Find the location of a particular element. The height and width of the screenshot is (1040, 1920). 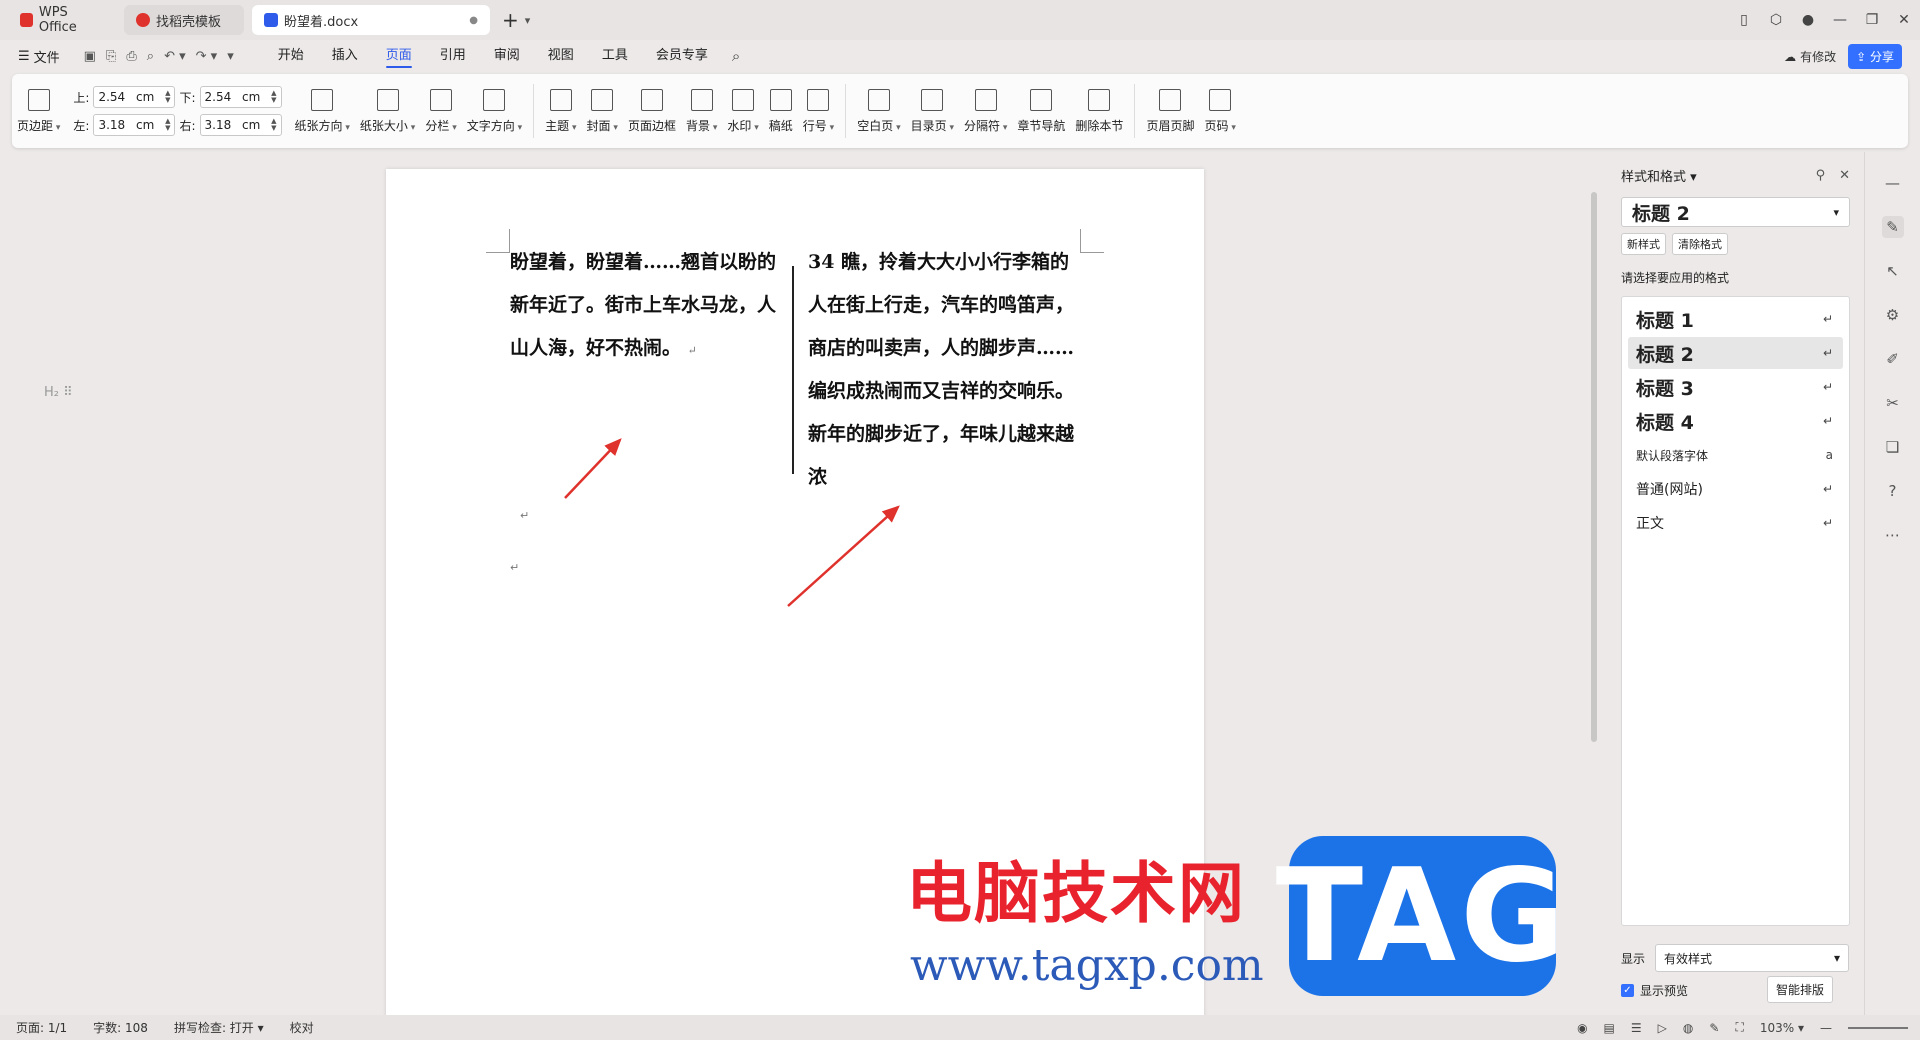

page-number-button: 页码 is located at coordinates (1219, 111).